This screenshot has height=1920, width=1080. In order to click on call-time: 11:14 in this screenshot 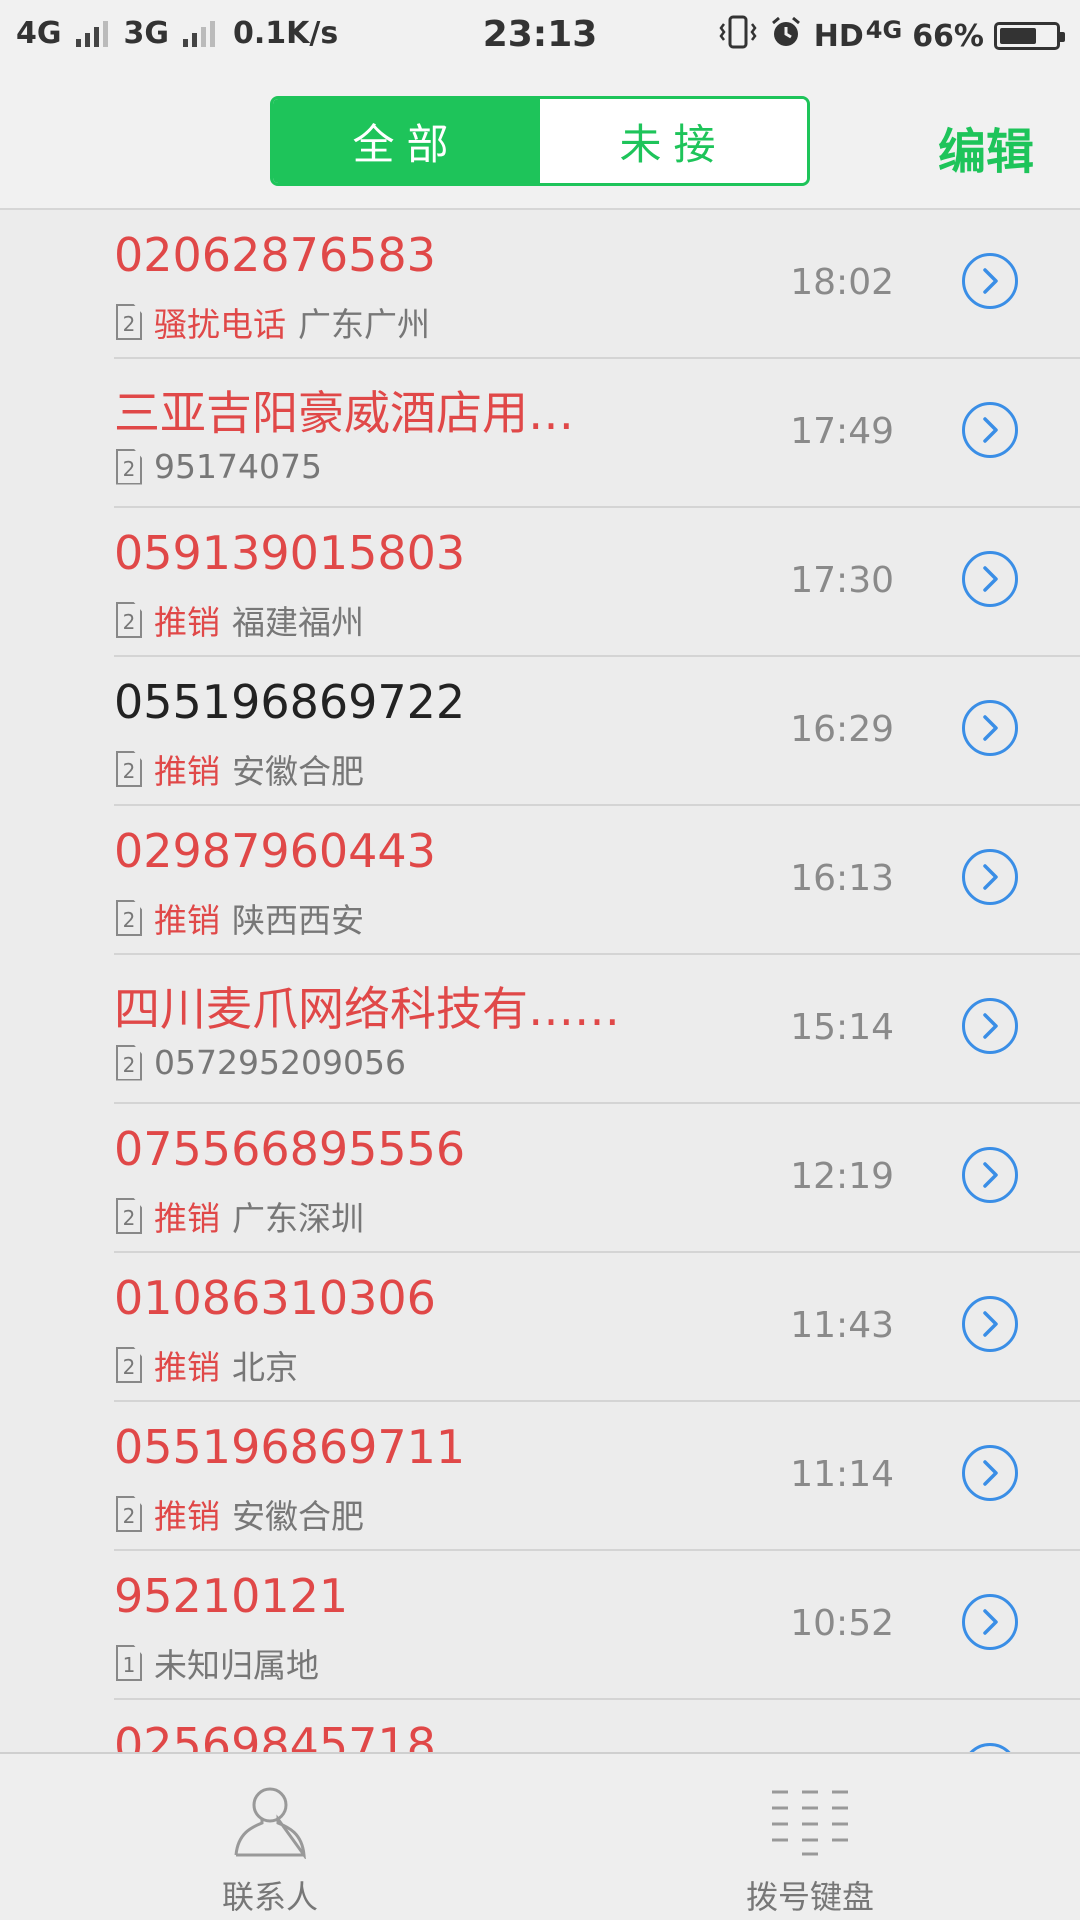, I will do `click(842, 1474)`.